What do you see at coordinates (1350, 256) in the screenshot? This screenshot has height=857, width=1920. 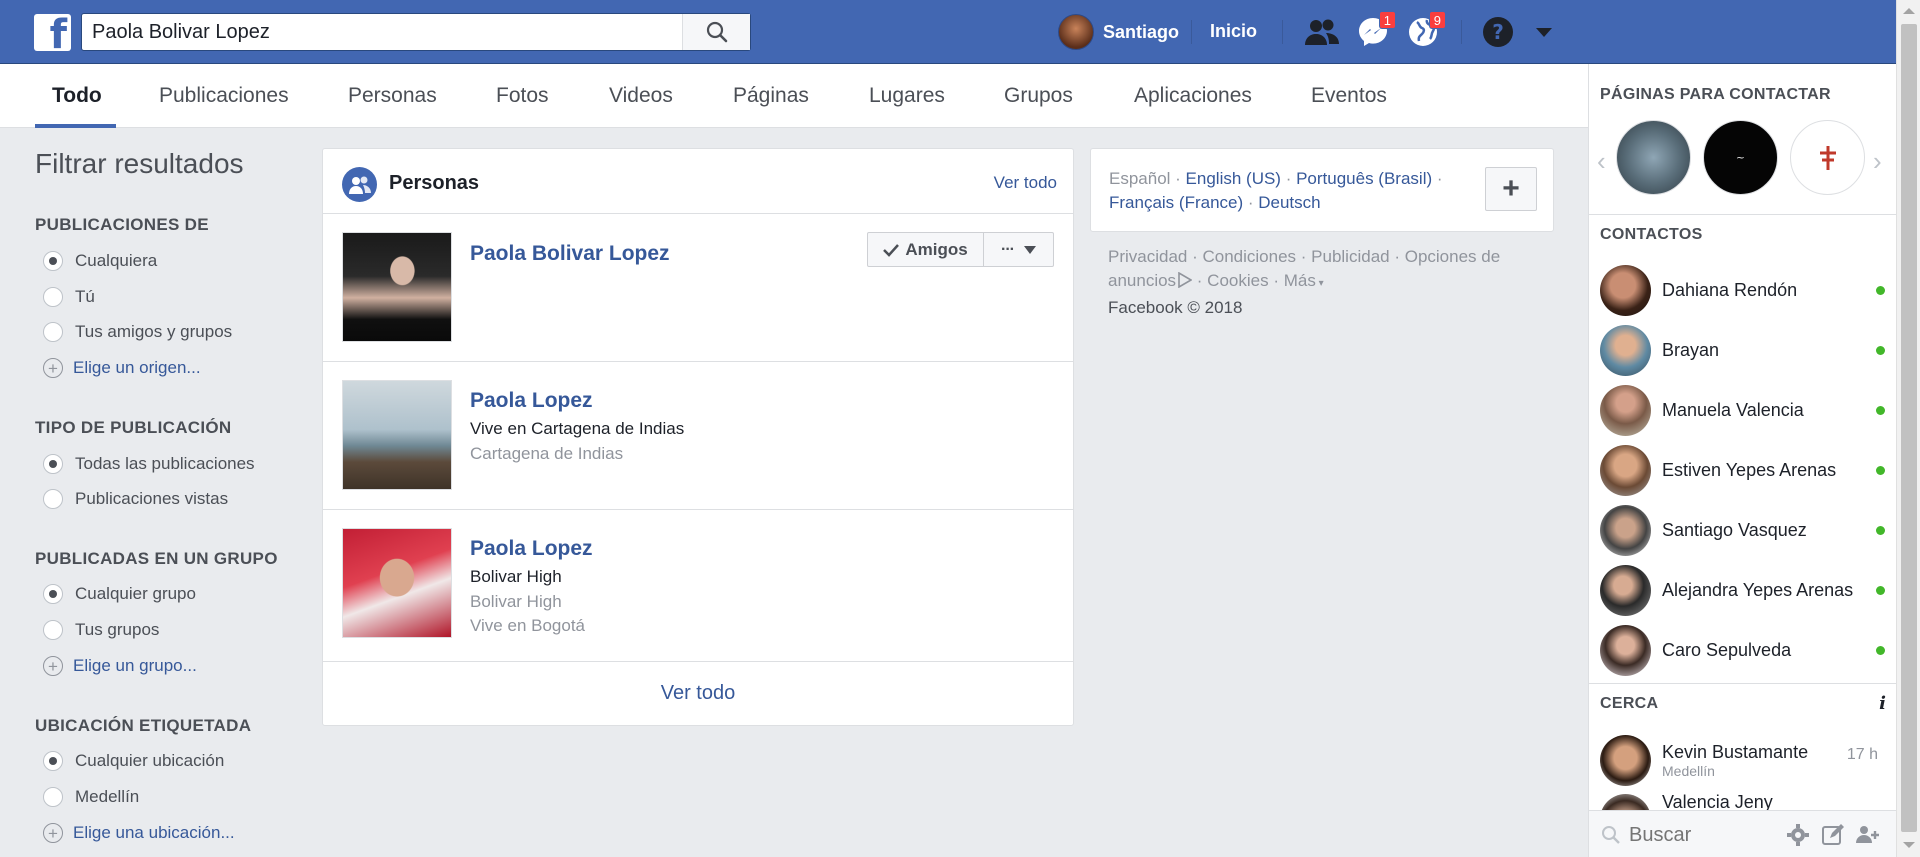 I see `advertising-link: Publicidad` at bounding box center [1350, 256].